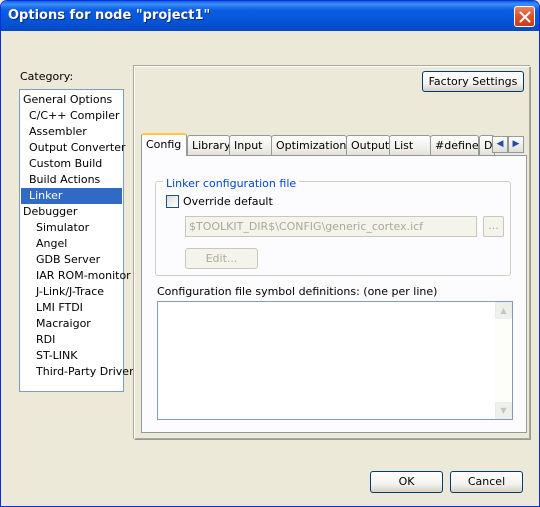 The width and height of the screenshot is (540, 507). Describe the element at coordinates (65, 164) in the screenshot. I see `category-item: Custom Build` at that location.